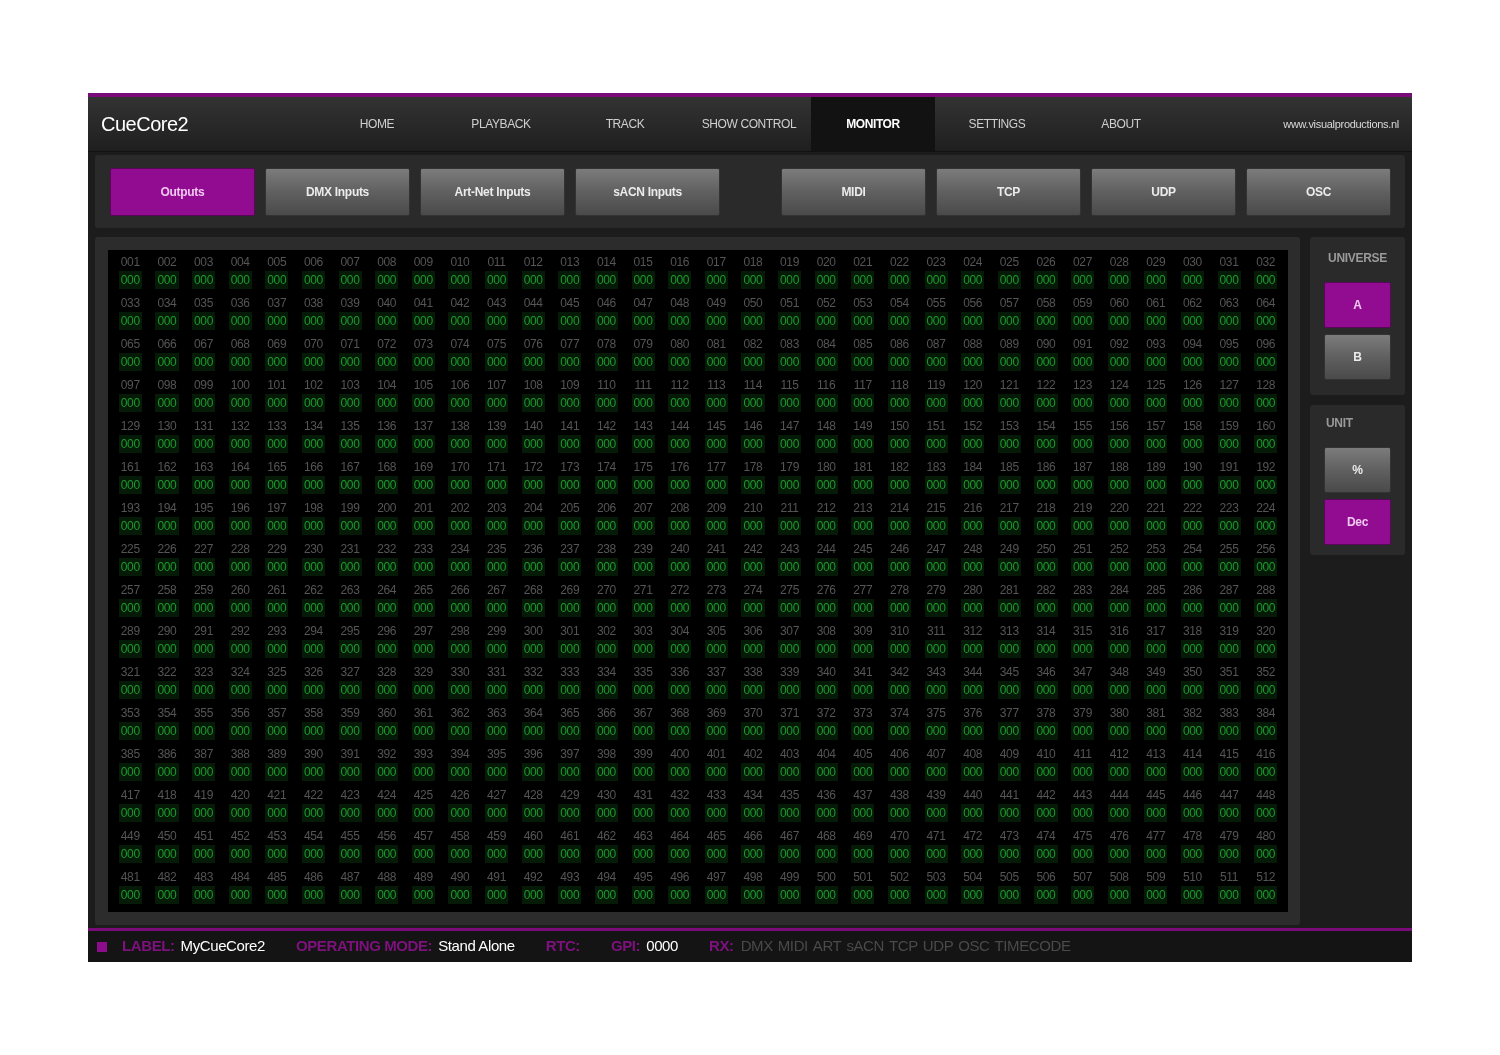 The image size is (1500, 1055). I want to click on status-label: RX:, so click(721, 946).